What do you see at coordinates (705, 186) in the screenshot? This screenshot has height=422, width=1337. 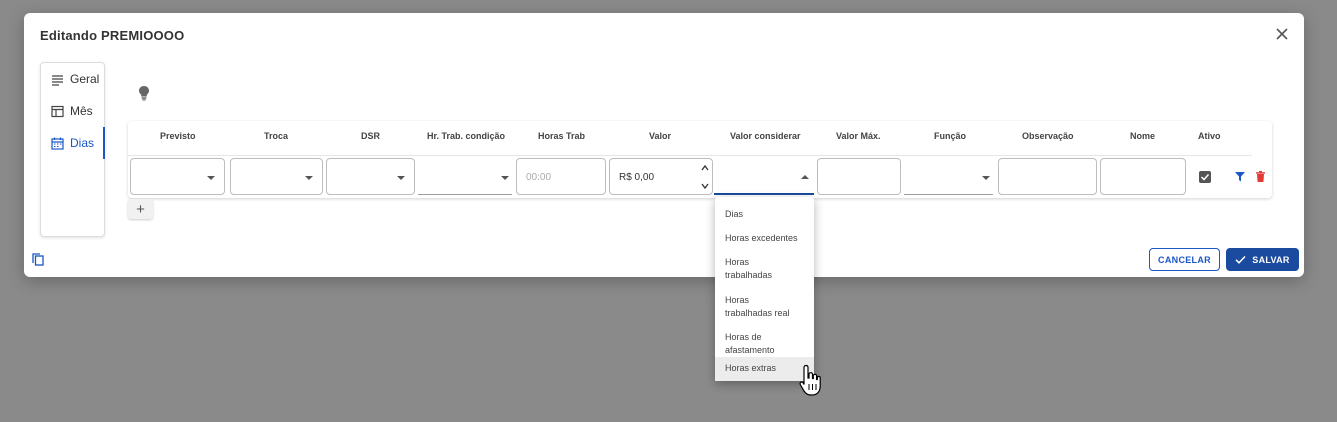 I see `spin-down-icon` at bounding box center [705, 186].